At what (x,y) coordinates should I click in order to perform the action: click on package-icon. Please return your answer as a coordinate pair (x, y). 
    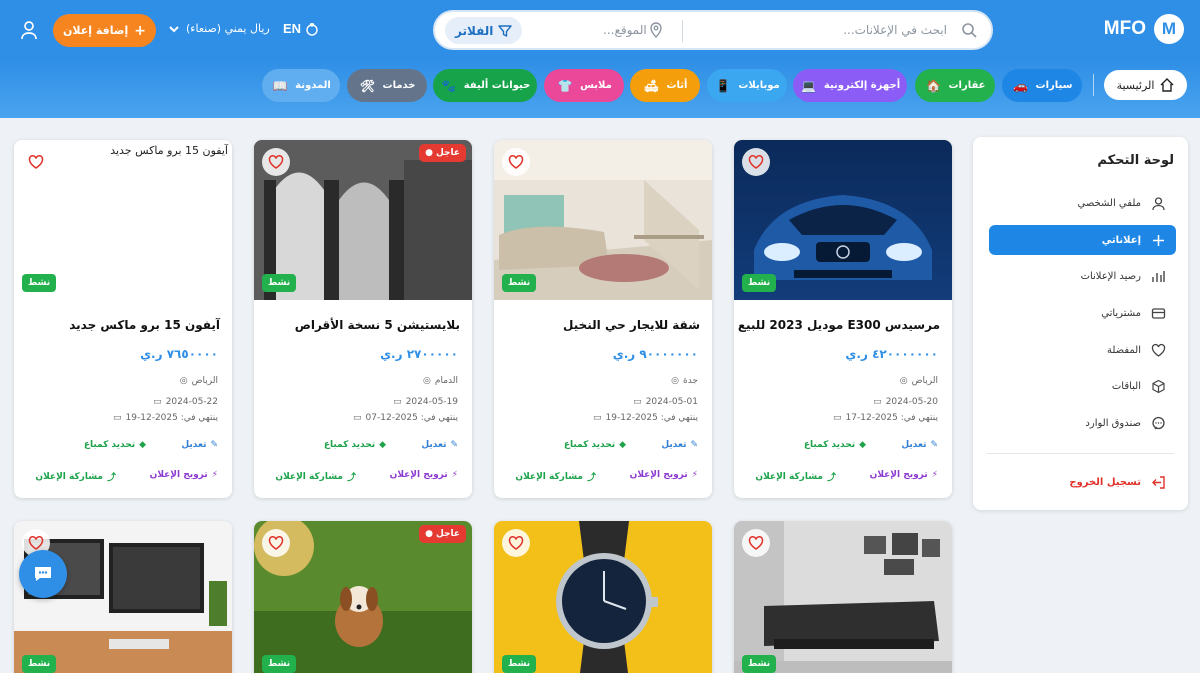
    Looking at the image, I should click on (1158, 386).